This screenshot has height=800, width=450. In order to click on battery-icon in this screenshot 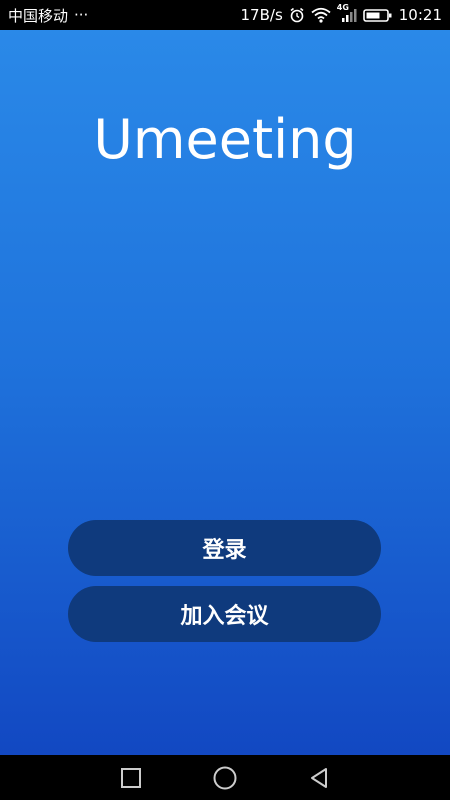, I will do `click(377, 15)`.